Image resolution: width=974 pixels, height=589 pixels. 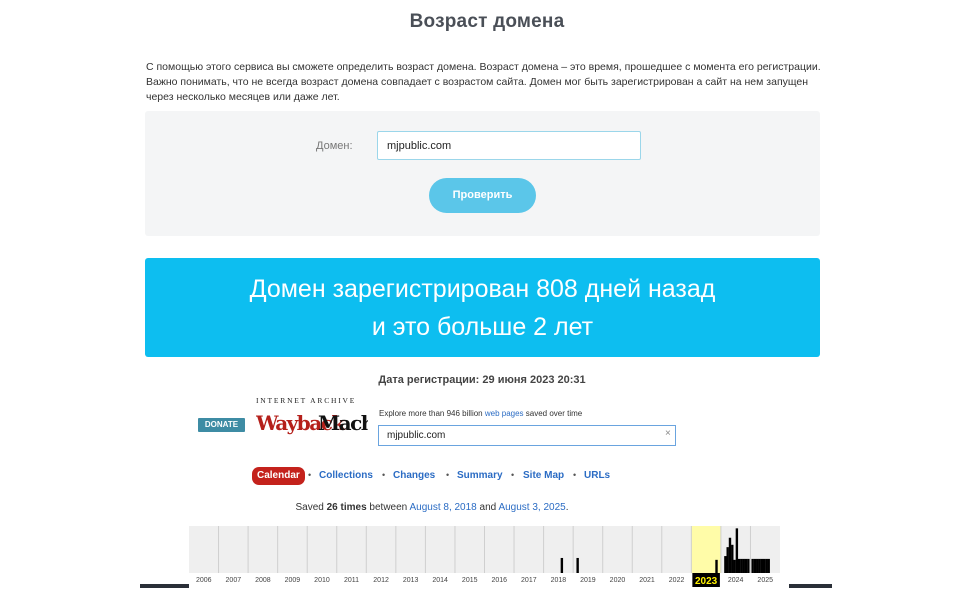 I want to click on timeline-edge-right, so click(x=810, y=586).